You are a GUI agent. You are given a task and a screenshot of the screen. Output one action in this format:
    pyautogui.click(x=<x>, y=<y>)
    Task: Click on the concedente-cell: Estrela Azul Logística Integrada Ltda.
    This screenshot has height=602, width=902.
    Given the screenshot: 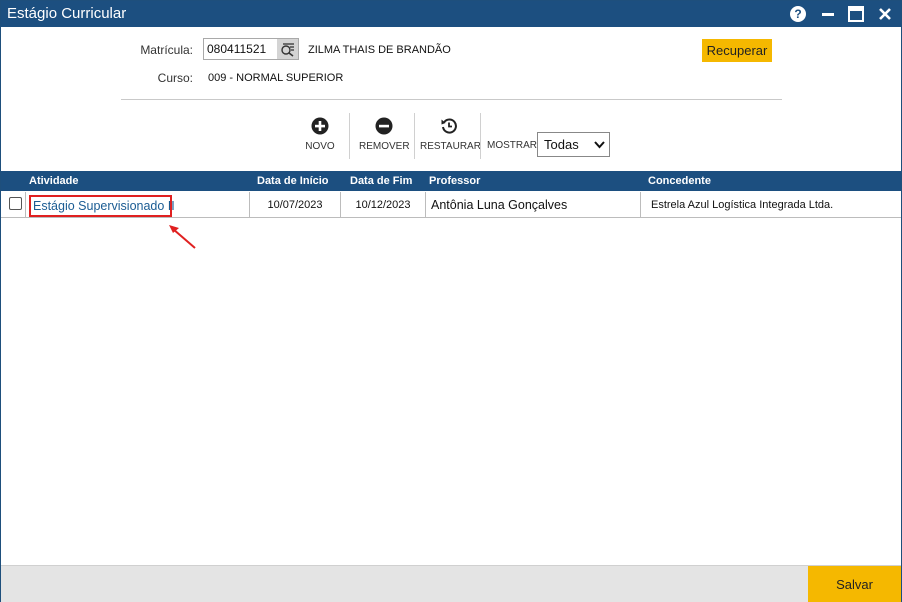 What is the action you would take?
    pyautogui.click(x=742, y=204)
    